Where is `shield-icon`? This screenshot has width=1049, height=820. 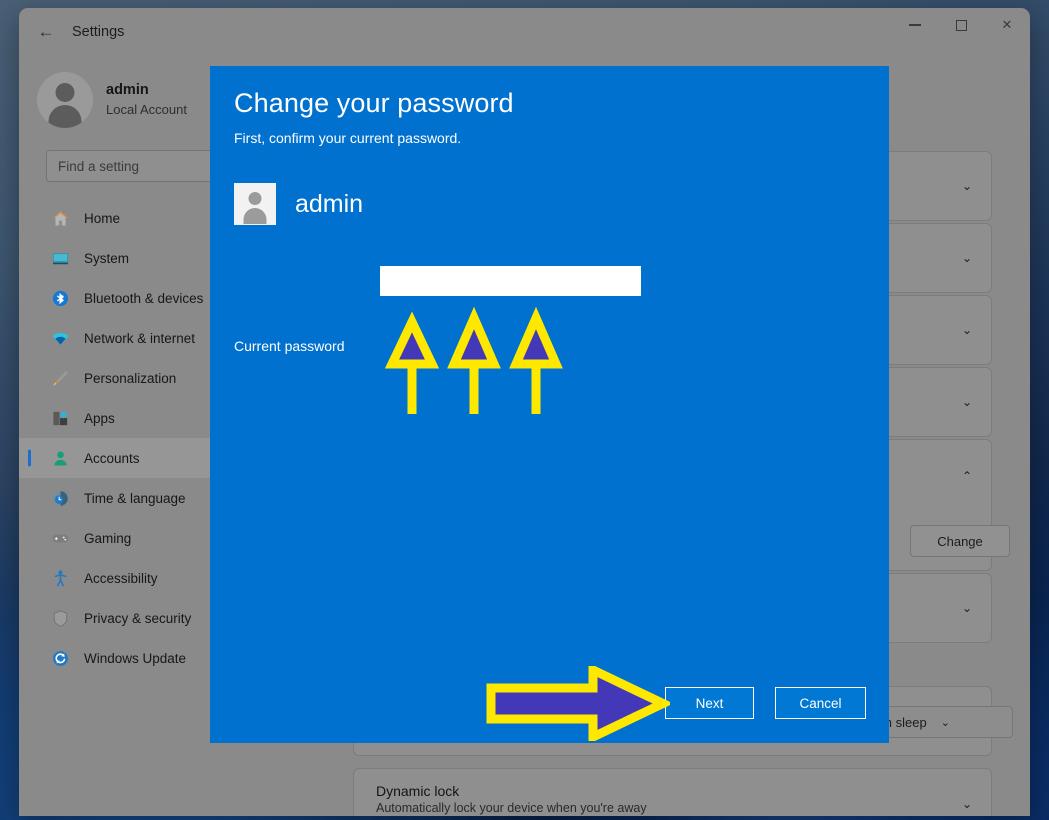 shield-icon is located at coordinates (60, 618).